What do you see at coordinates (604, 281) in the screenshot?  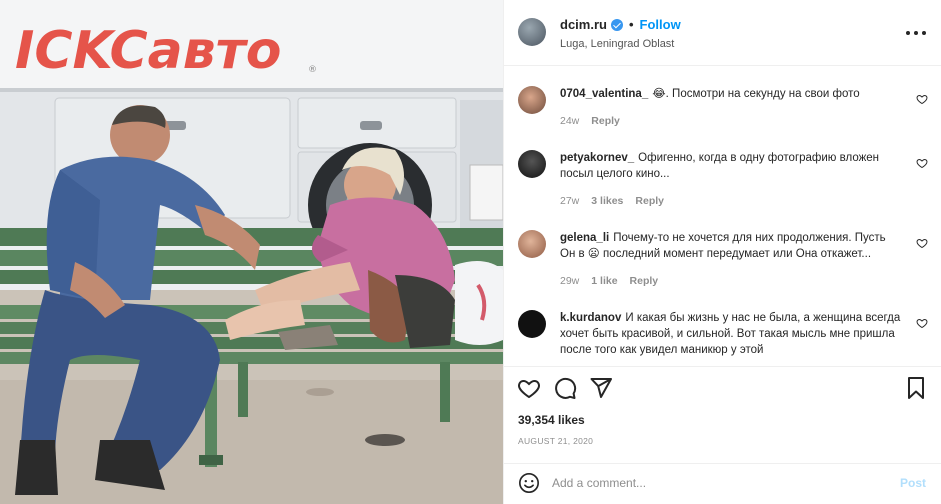 I see `comment-likes: 1 like` at bounding box center [604, 281].